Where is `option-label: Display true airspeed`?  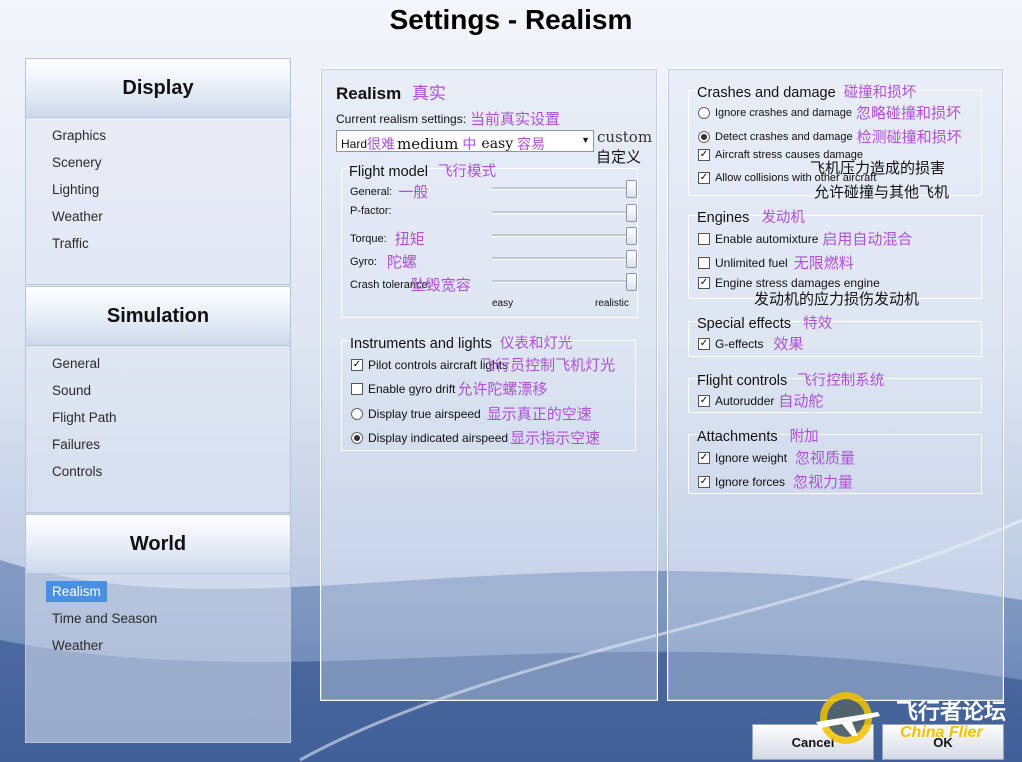
option-label: Display true airspeed is located at coordinates (424, 413).